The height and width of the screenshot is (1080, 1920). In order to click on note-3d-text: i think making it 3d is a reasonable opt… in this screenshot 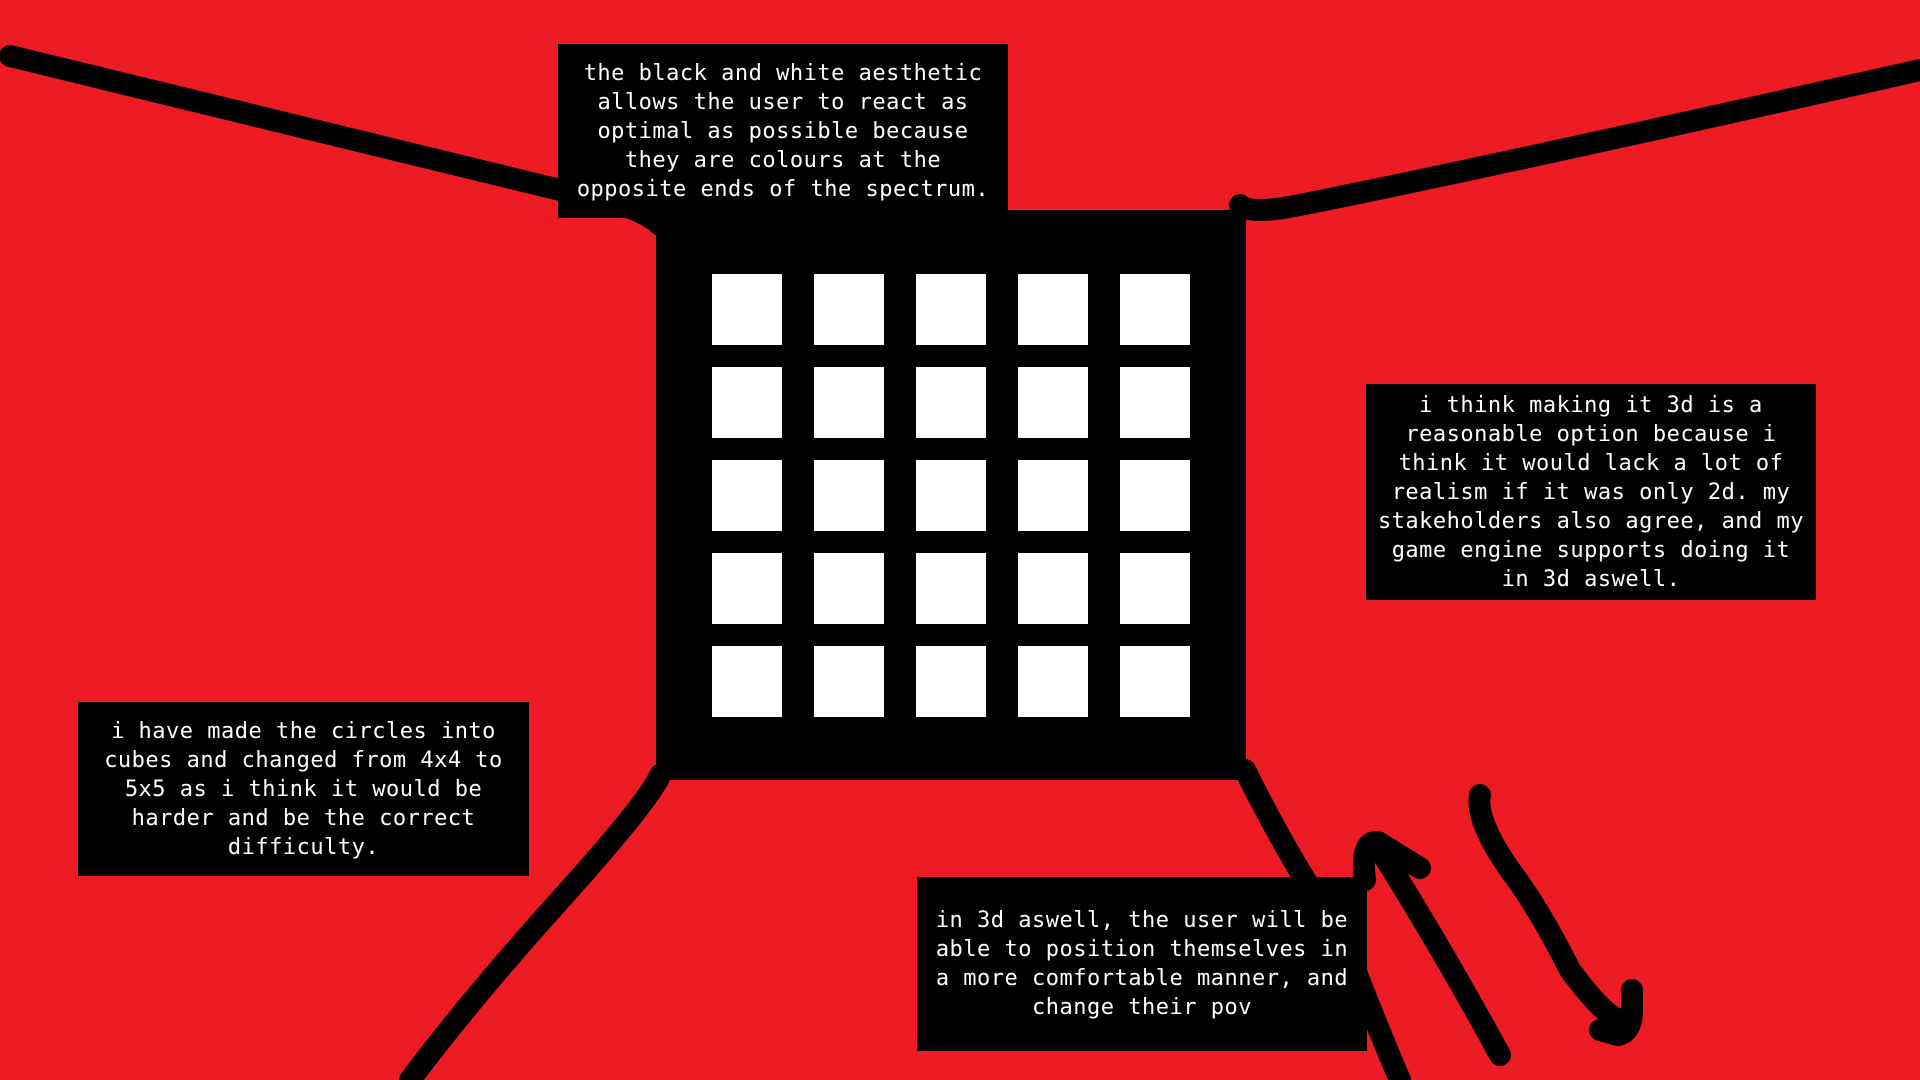, I will do `click(1591, 492)`.